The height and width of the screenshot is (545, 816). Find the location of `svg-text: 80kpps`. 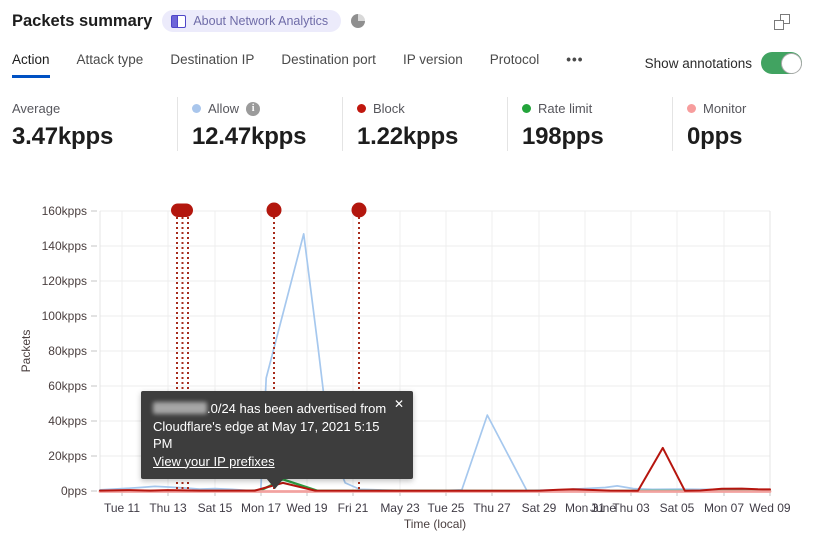

svg-text: 80kpps is located at coordinates (67, 351).